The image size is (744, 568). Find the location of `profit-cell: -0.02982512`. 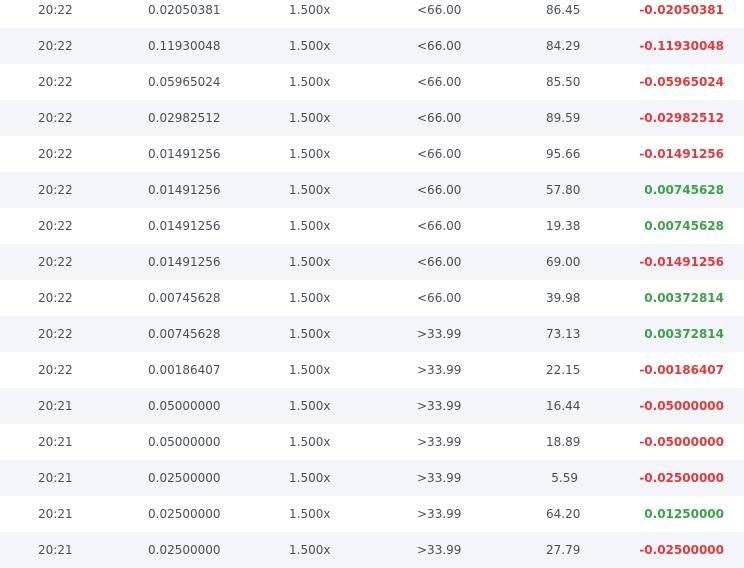

profit-cell: -0.02982512 is located at coordinates (681, 118).